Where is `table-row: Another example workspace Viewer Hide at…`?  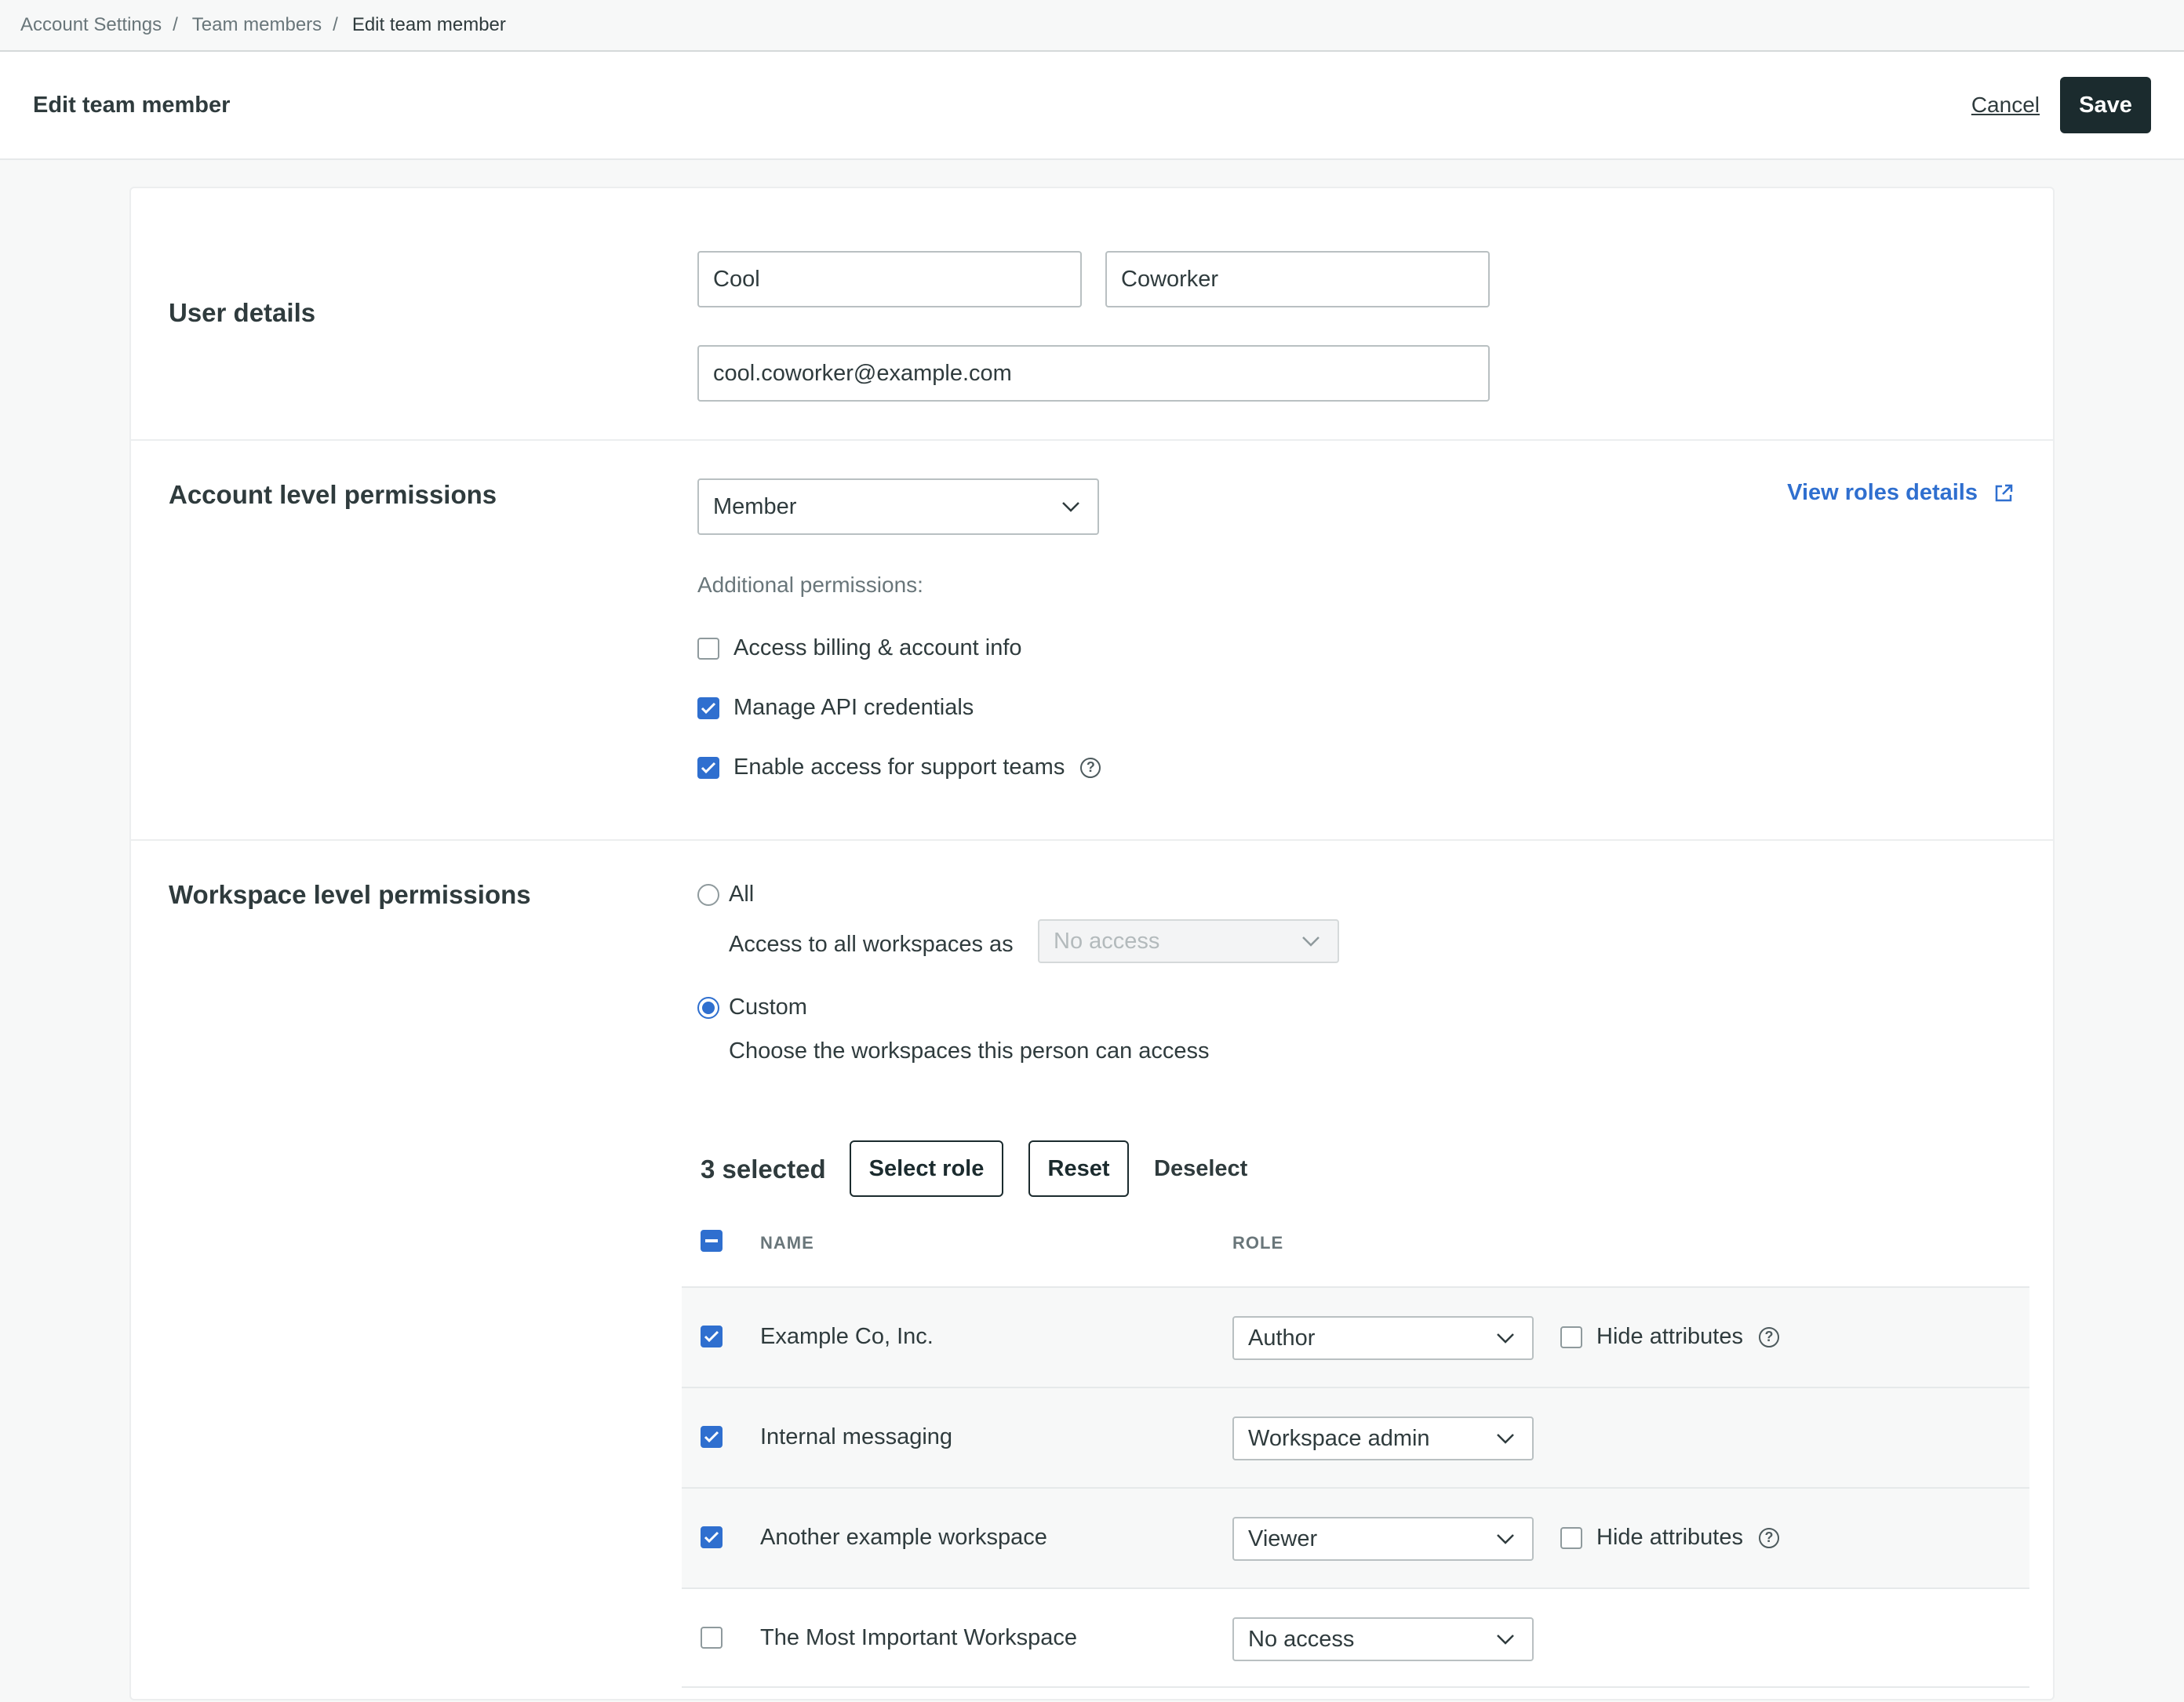
table-row: Another example workspace Viewer Hide at… is located at coordinates (1355, 1537).